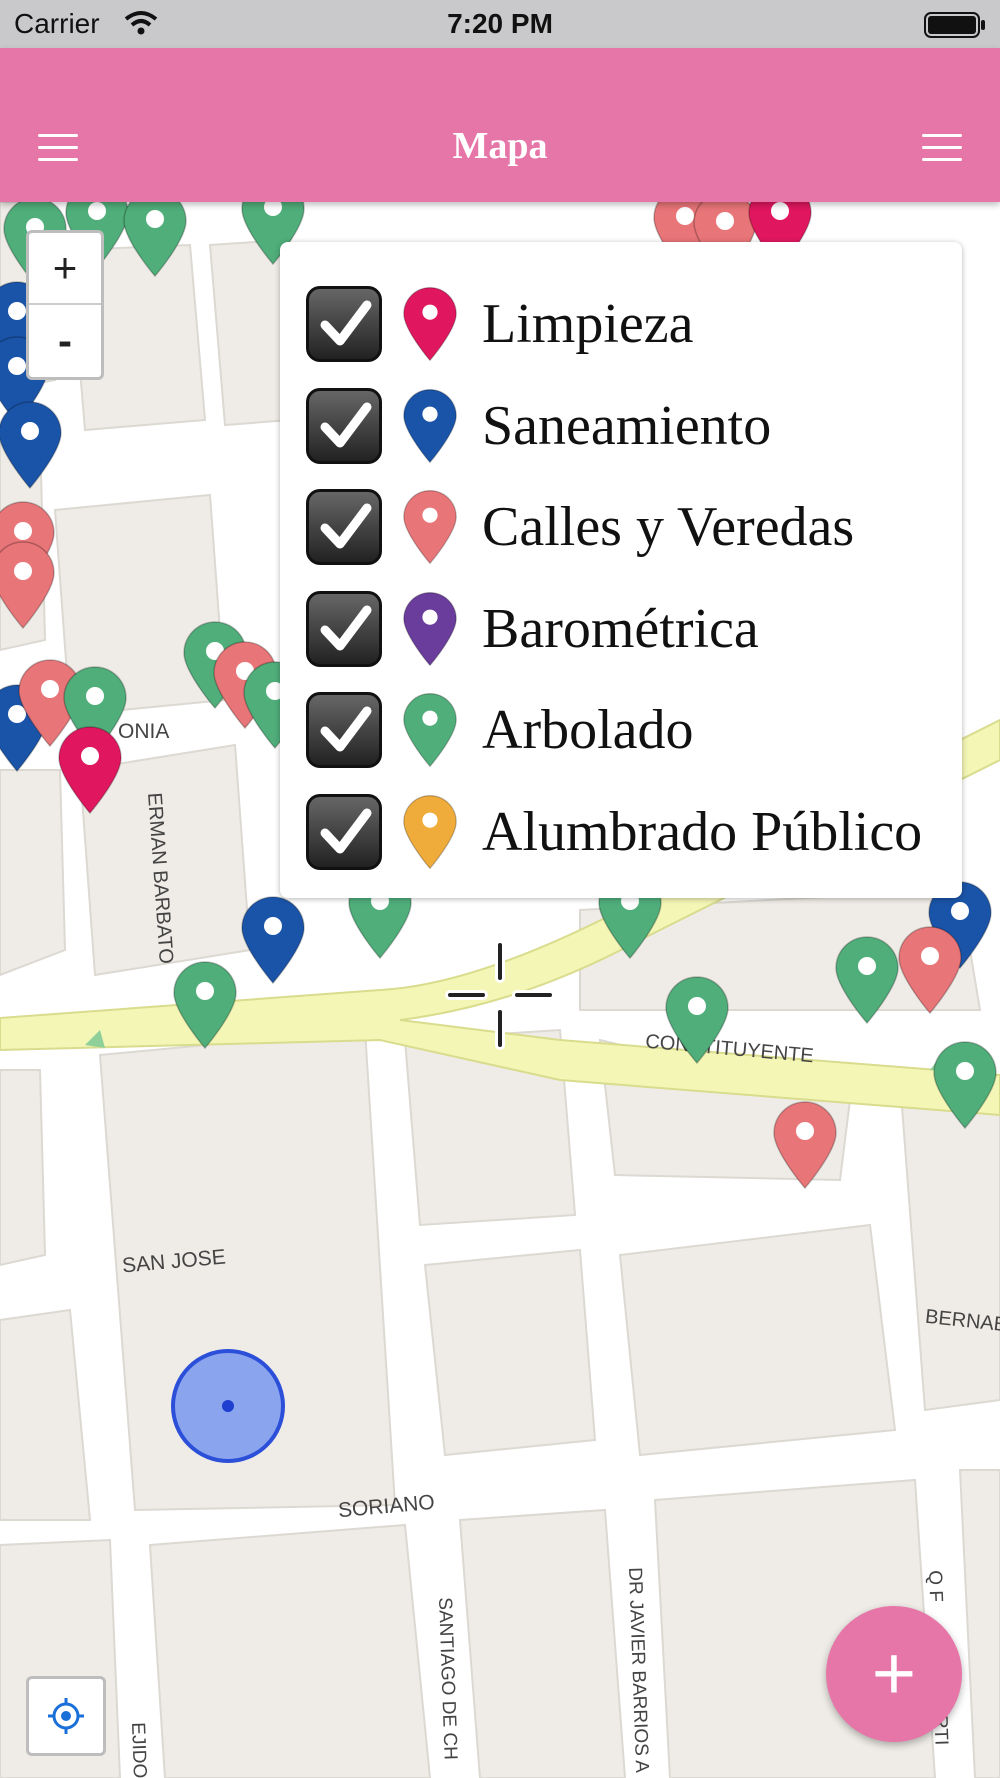 This screenshot has height=1778, width=1000. What do you see at coordinates (228, 1406) in the screenshot?
I see `user-location-marker` at bounding box center [228, 1406].